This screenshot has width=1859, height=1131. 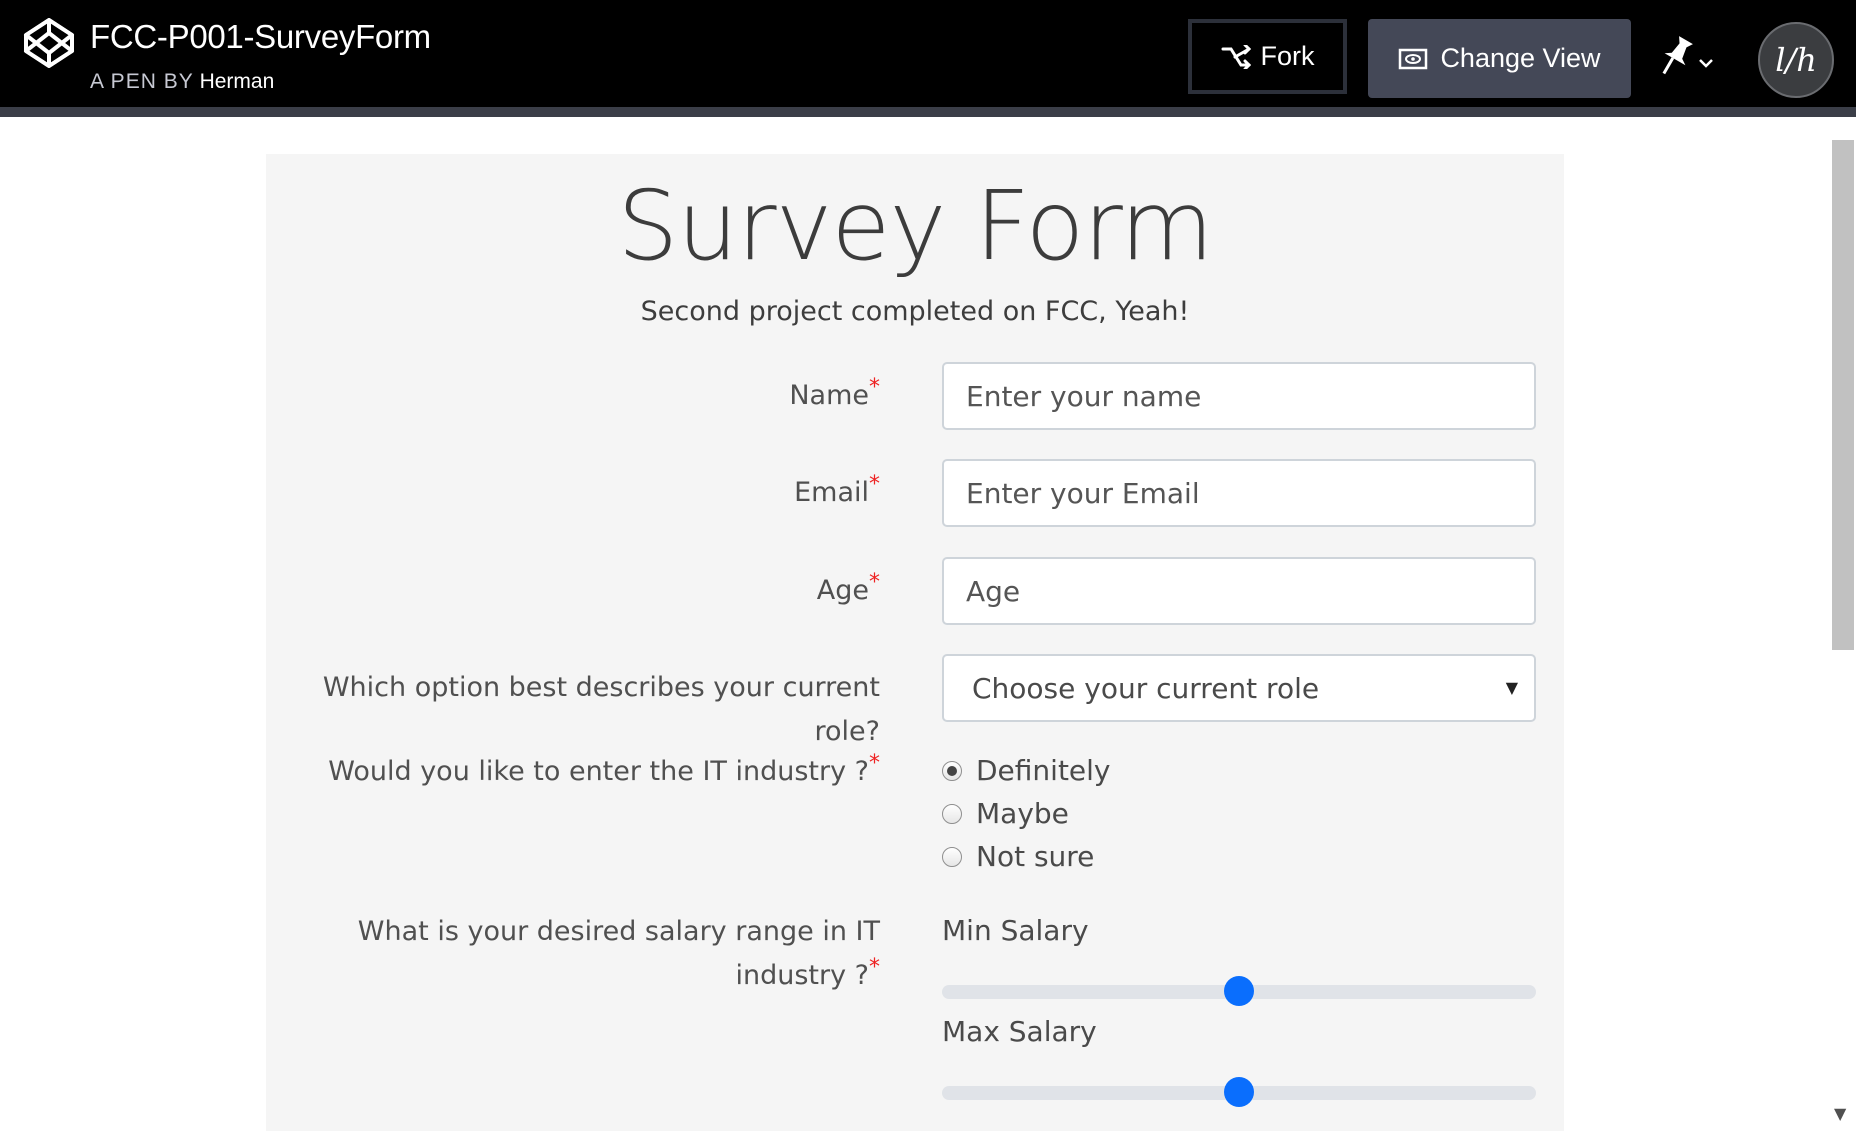 I want to click on role-selected-value: Choose your current role, so click(x=1146, y=688).